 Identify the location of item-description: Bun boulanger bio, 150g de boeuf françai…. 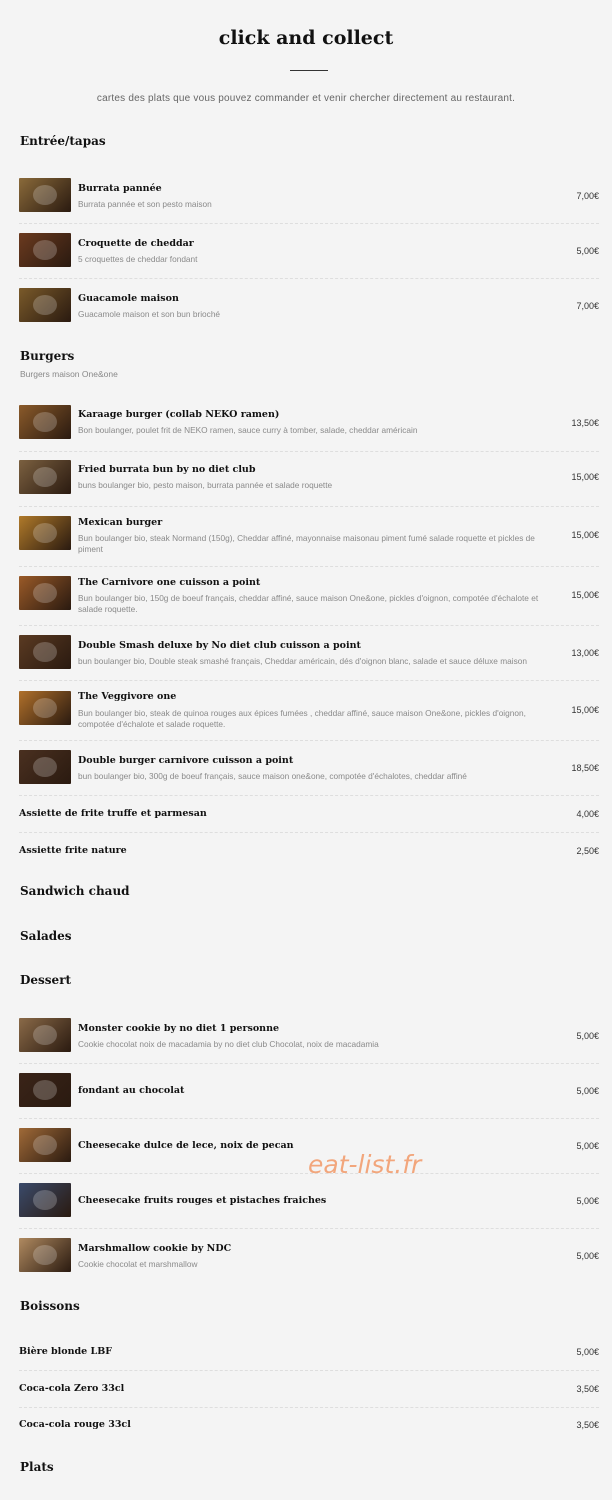
(308, 603).